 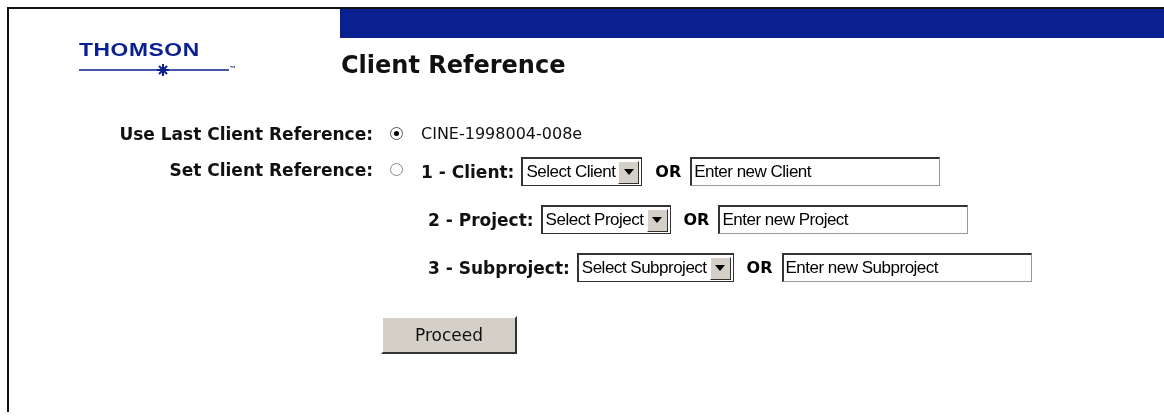 I want to click on reference-value: CINE-1998004-008e, so click(x=502, y=134).